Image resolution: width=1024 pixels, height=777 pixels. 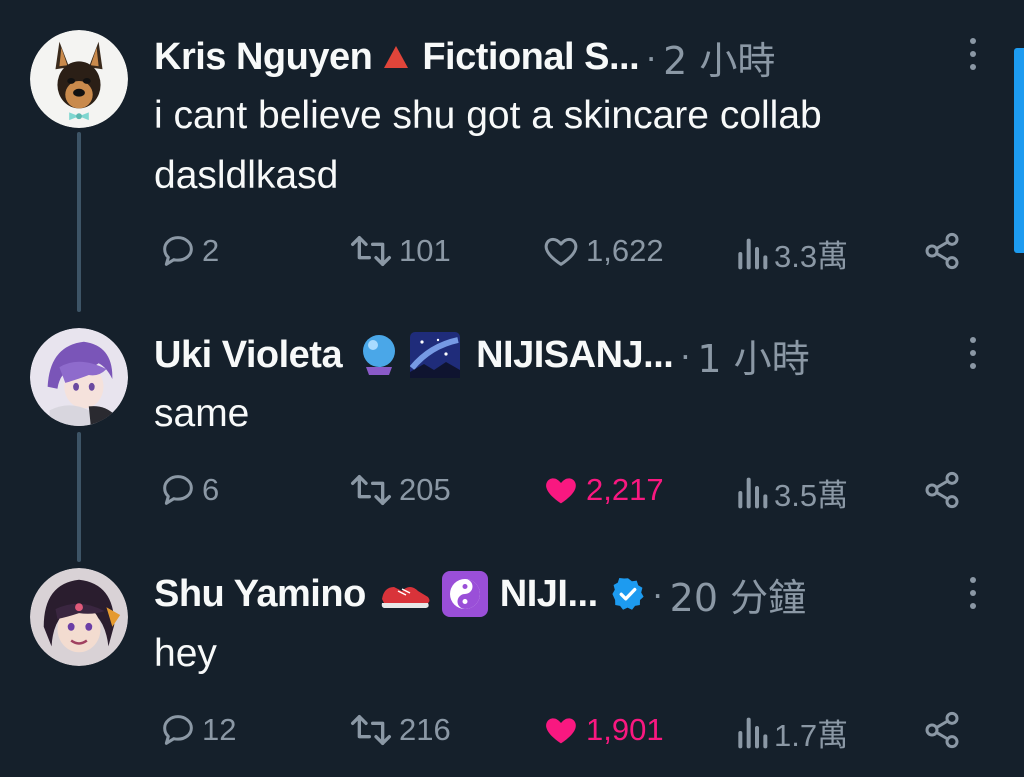 I want to click on like-count: 1,622, so click(x=625, y=250).